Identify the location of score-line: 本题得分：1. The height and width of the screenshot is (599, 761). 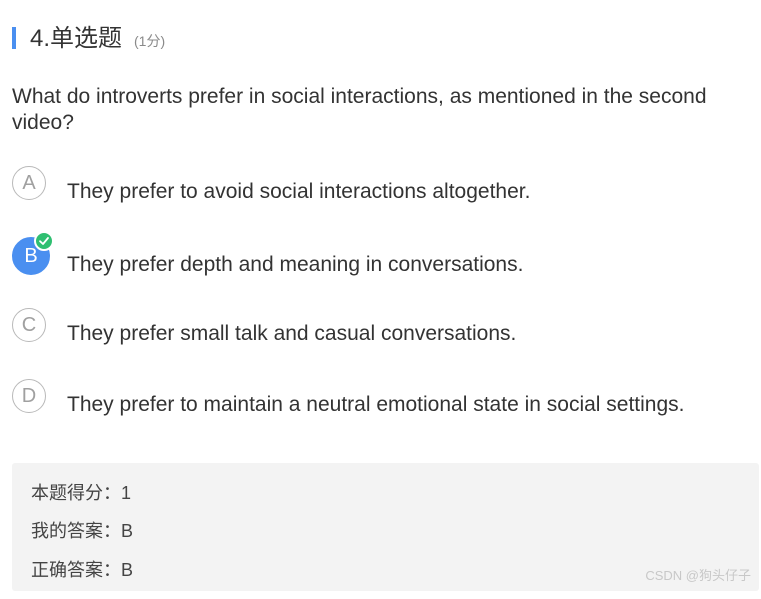
(81, 493).